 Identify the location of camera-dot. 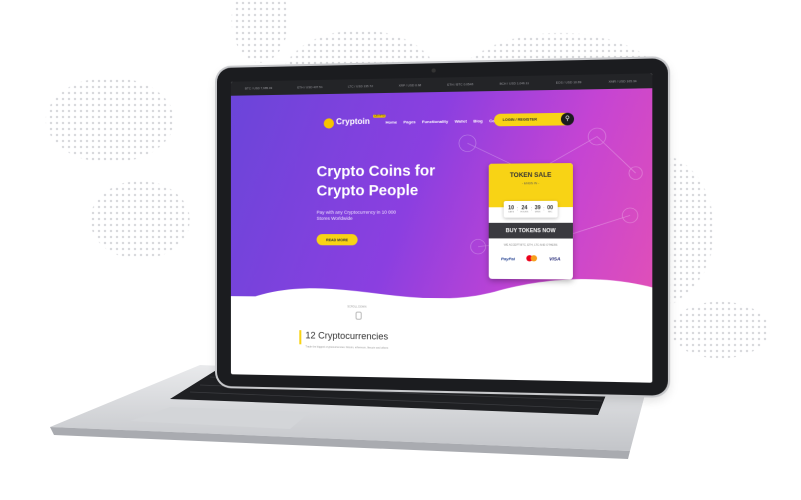
(433, 70).